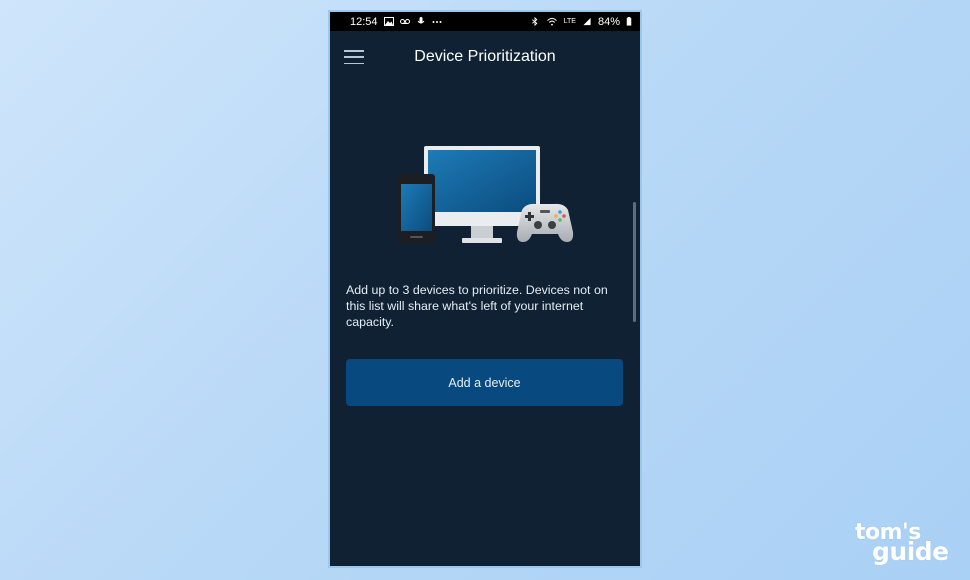 The width and height of the screenshot is (970, 580). Describe the element at coordinates (396, 22) in the screenshot. I see `status-bar-left: 12:54` at that location.